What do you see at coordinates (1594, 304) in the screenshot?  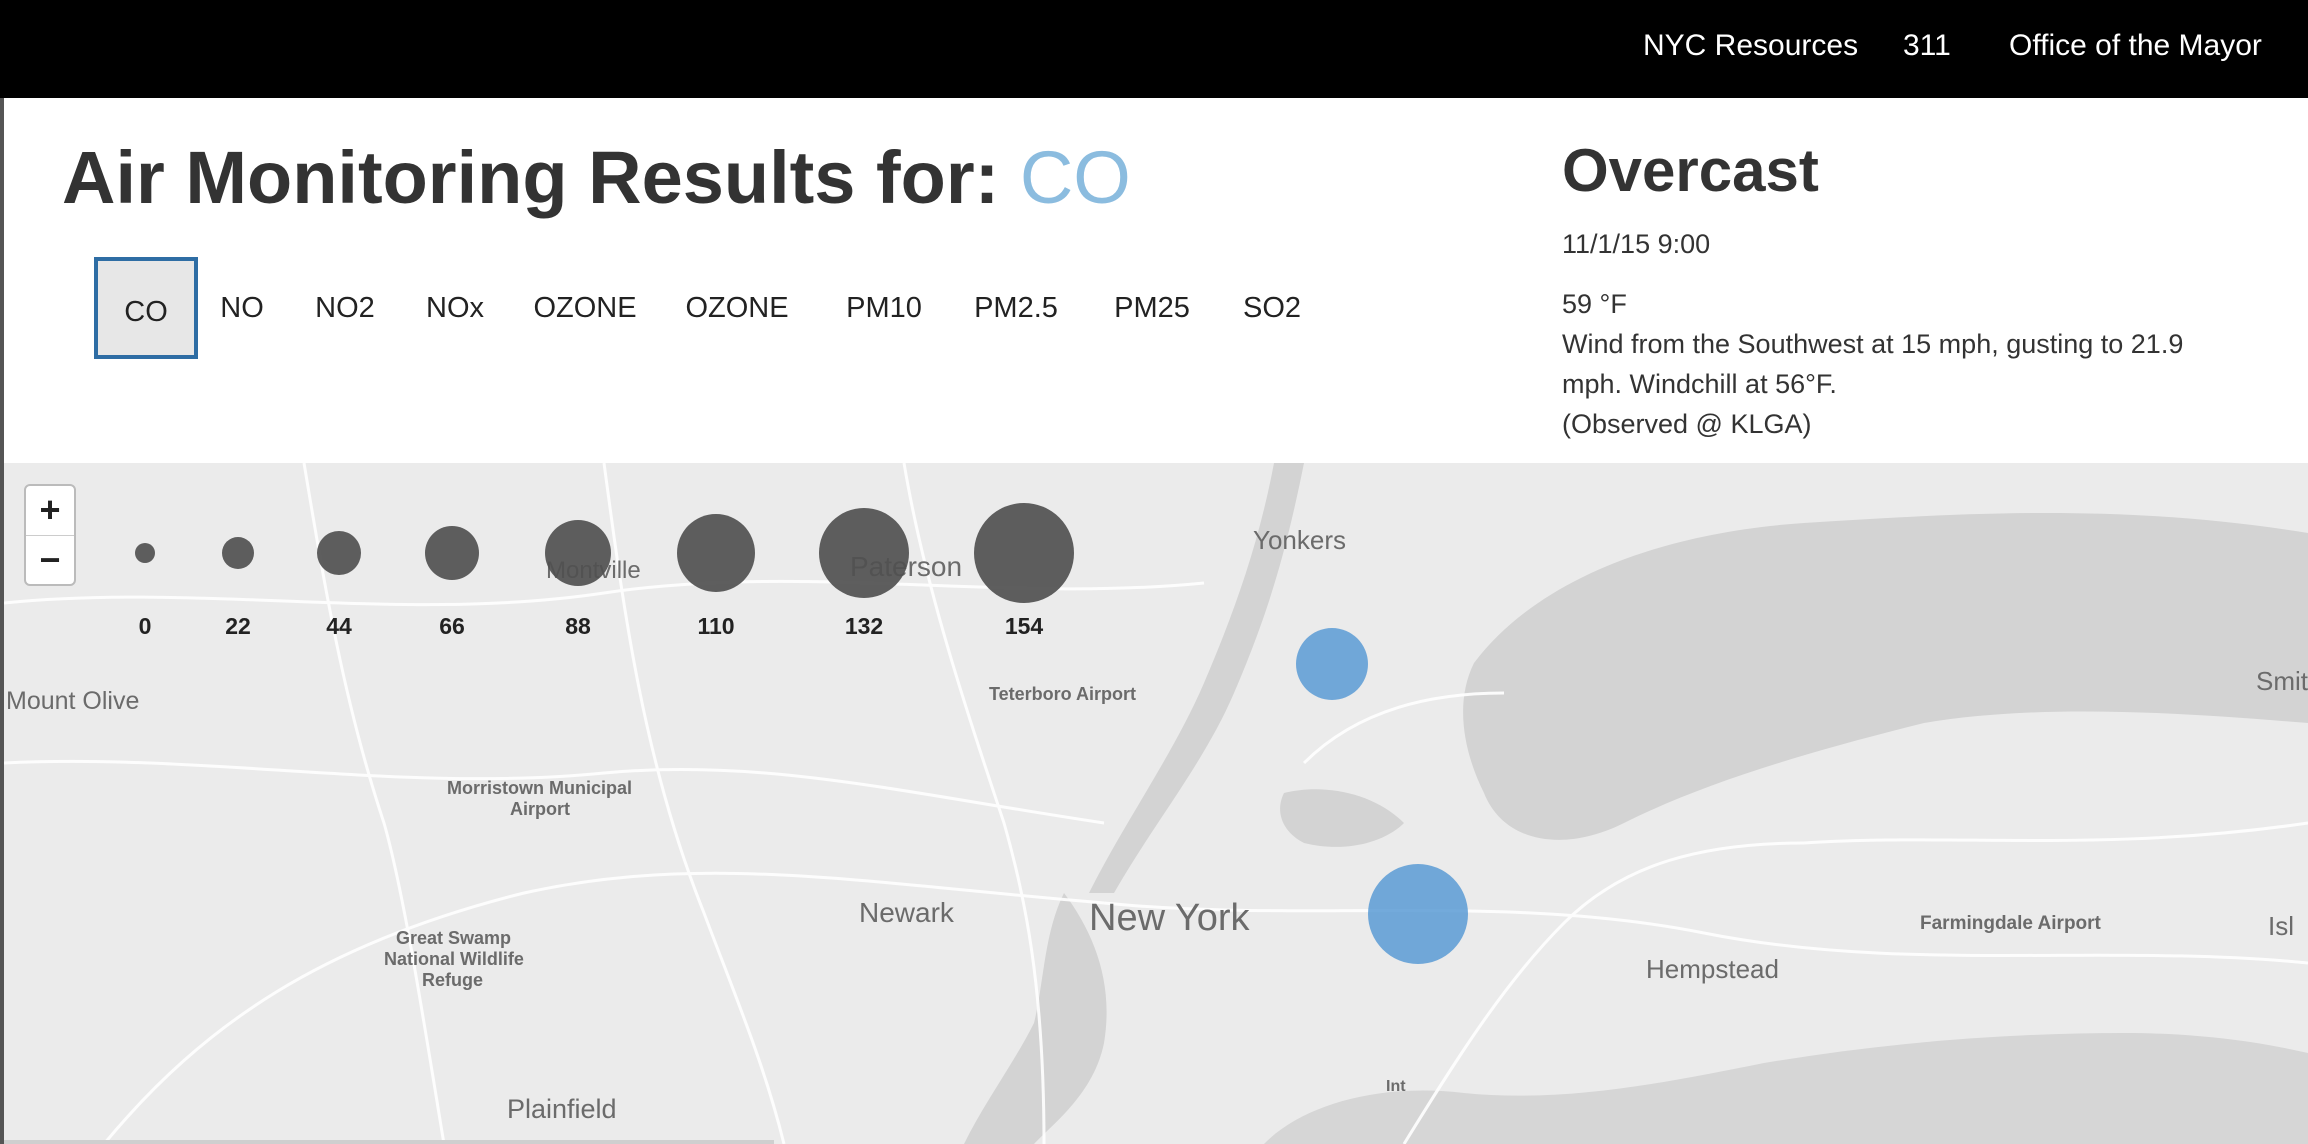 I see `weather-temperature: 59 °F` at bounding box center [1594, 304].